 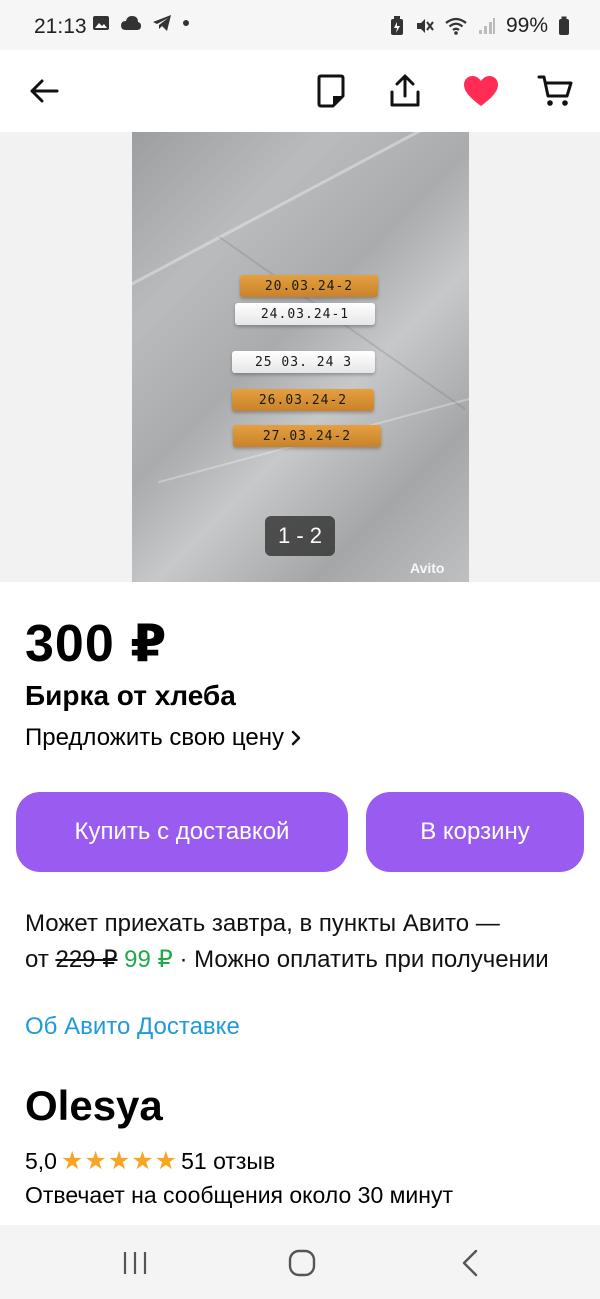 What do you see at coordinates (60, 26) in the screenshot?
I see `status-time: 21:13` at bounding box center [60, 26].